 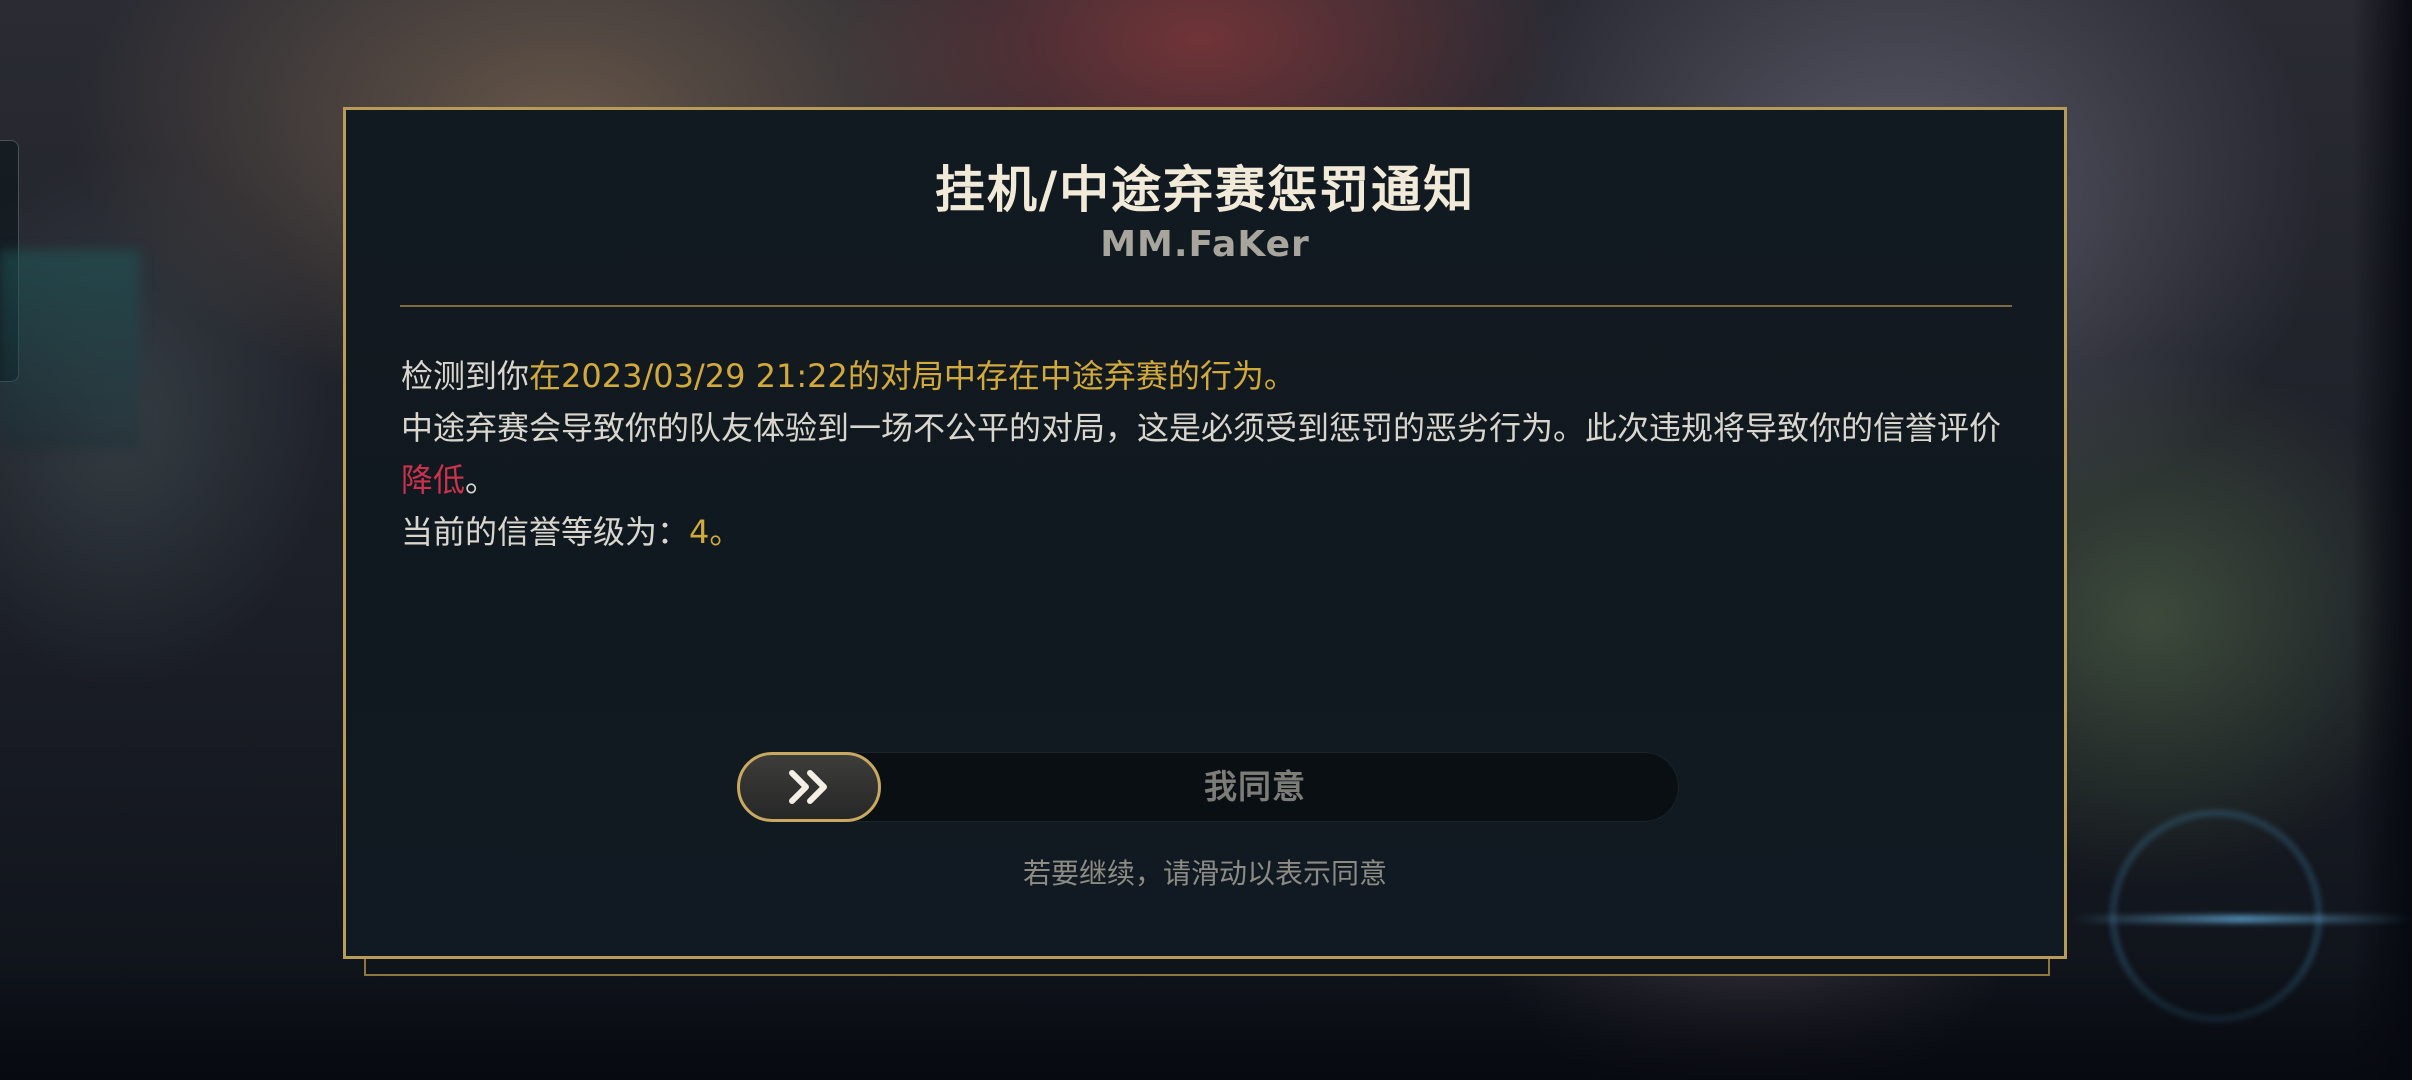 What do you see at coordinates (481, 480) in the screenshot?
I see `consequence-suffix: 。` at bounding box center [481, 480].